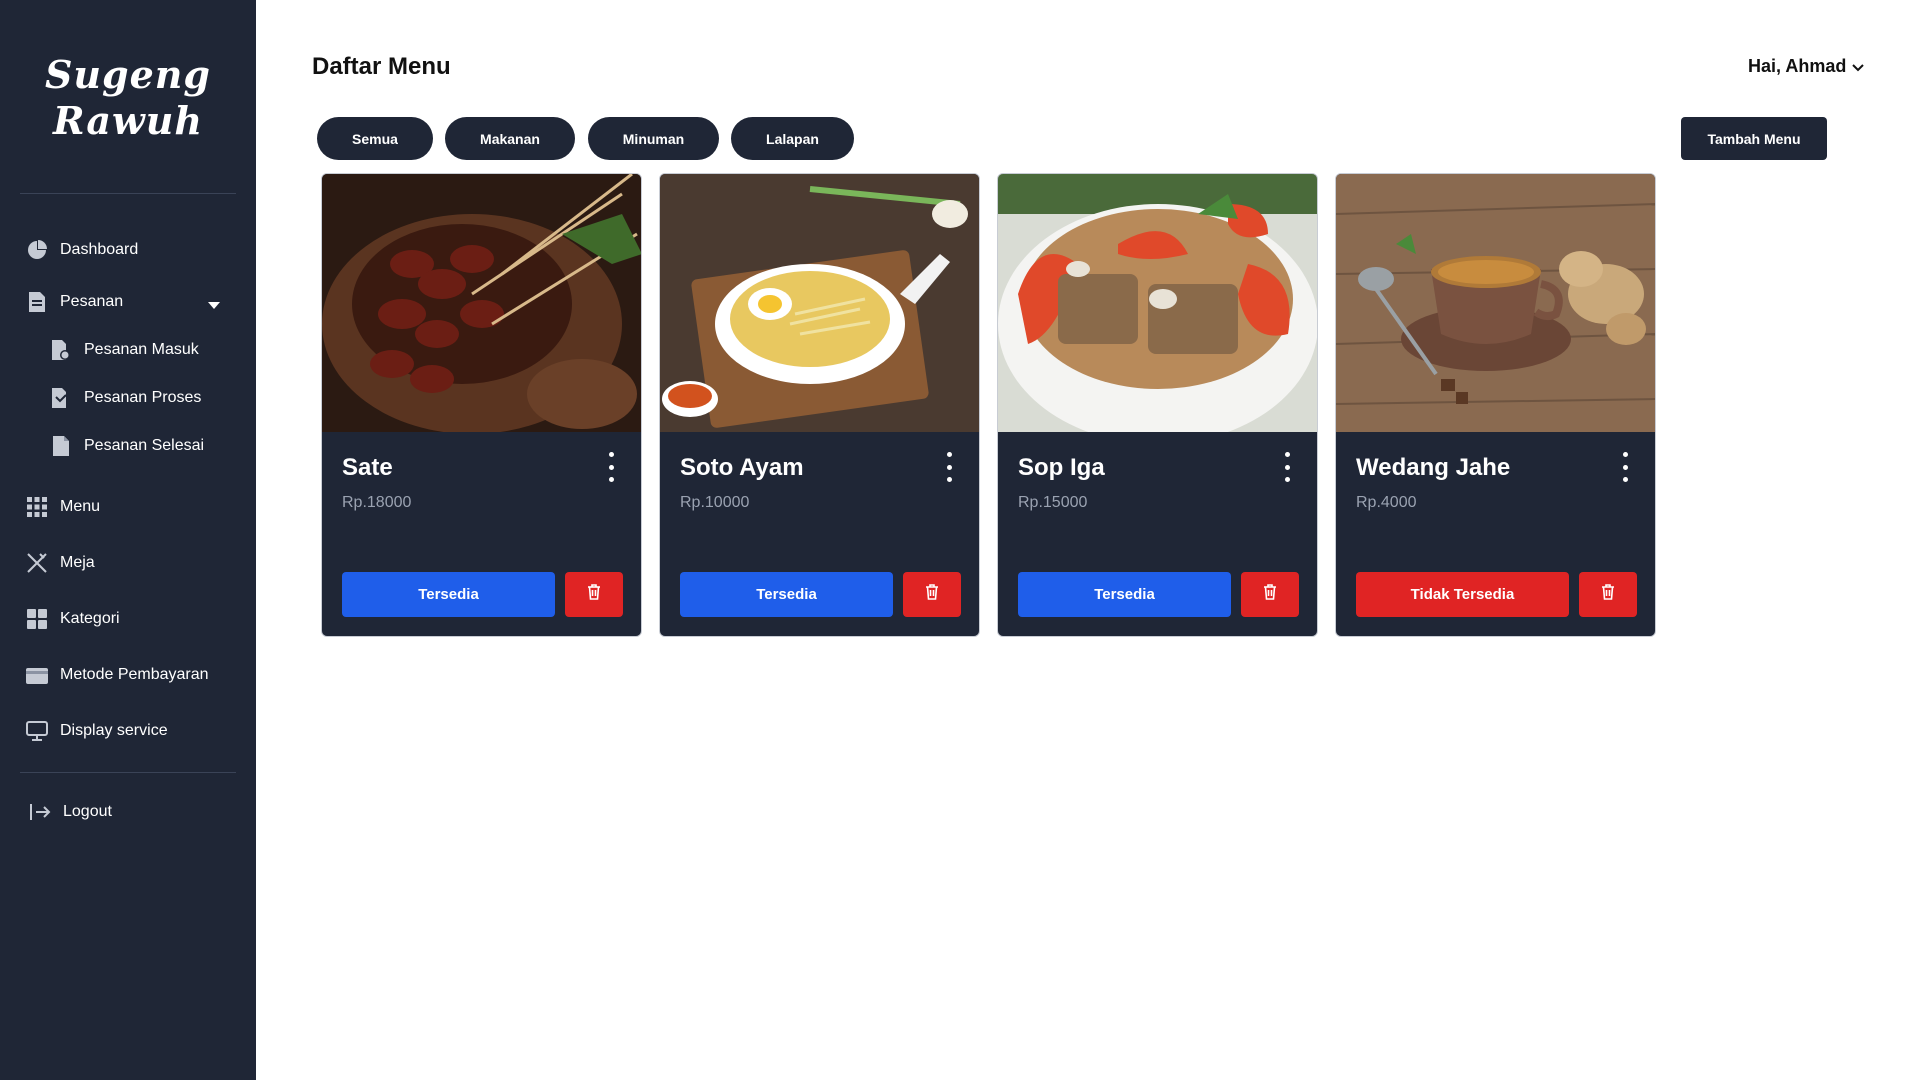 This screenshot has height=1080, width=1920. Describe the element at coordinates (1495, 303) in the screenshot. I see `drink-image-wedang-jahe` at that location.